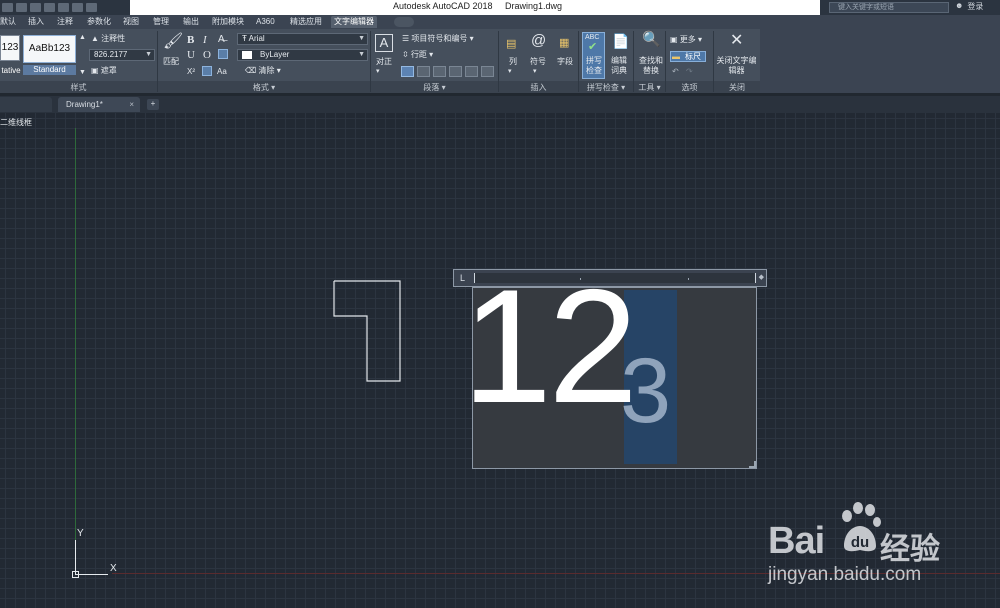 The image size is (1000, 608). Describe the element at coordinates (122, 55) in the screenshot. I see `text-height-combo: 826.2177 ▼` at that location.